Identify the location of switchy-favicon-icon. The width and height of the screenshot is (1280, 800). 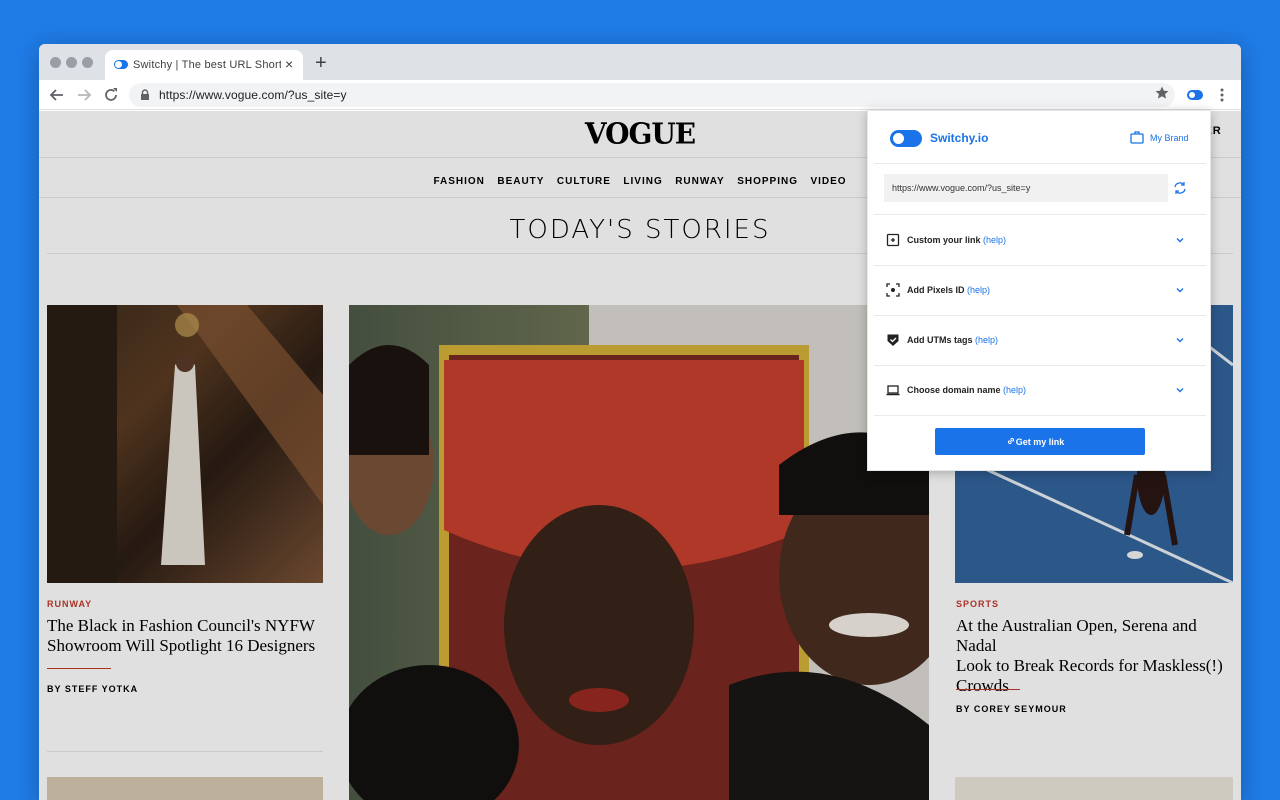
(121, 64).